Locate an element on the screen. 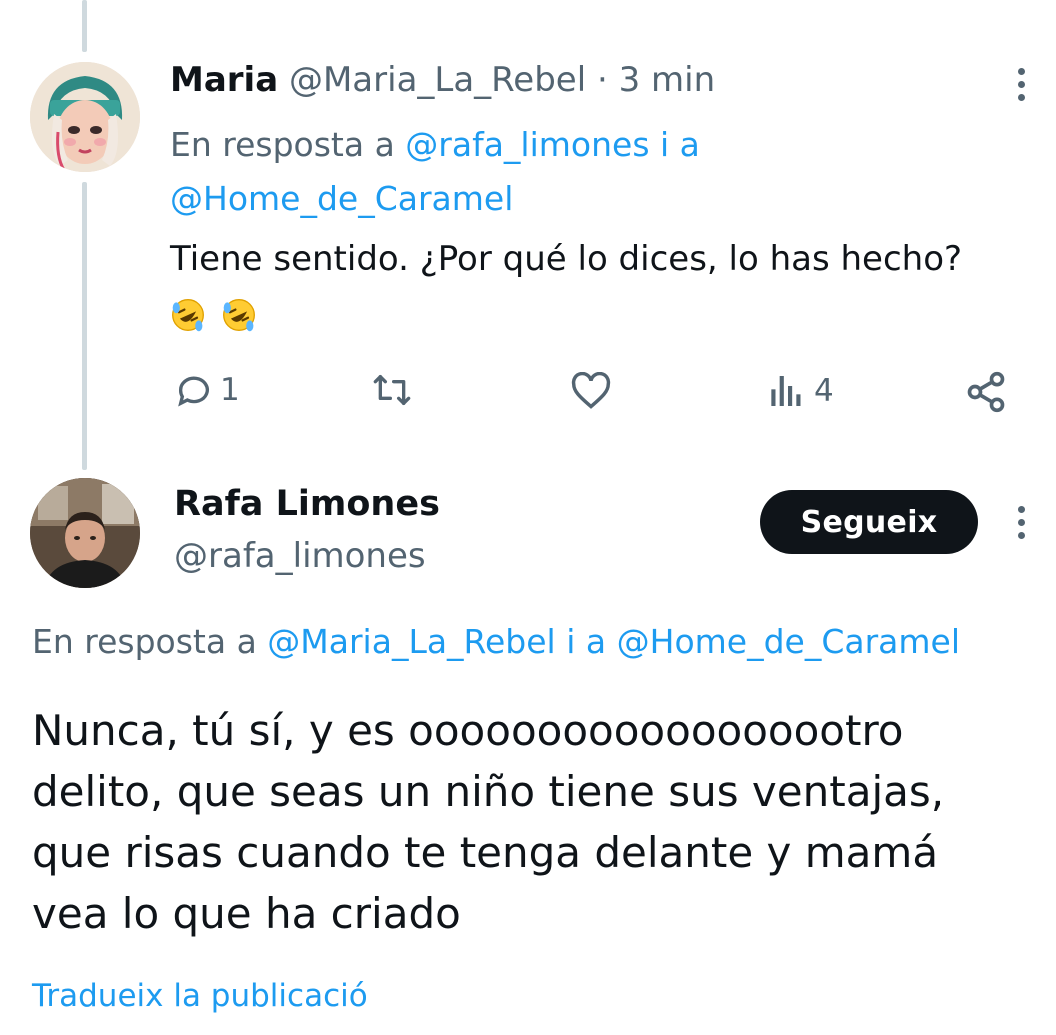 The height and width of the screenshot is (1035, 1056). tweet-text-line: vea lo que ha criado is located at coordinates (246, 913).